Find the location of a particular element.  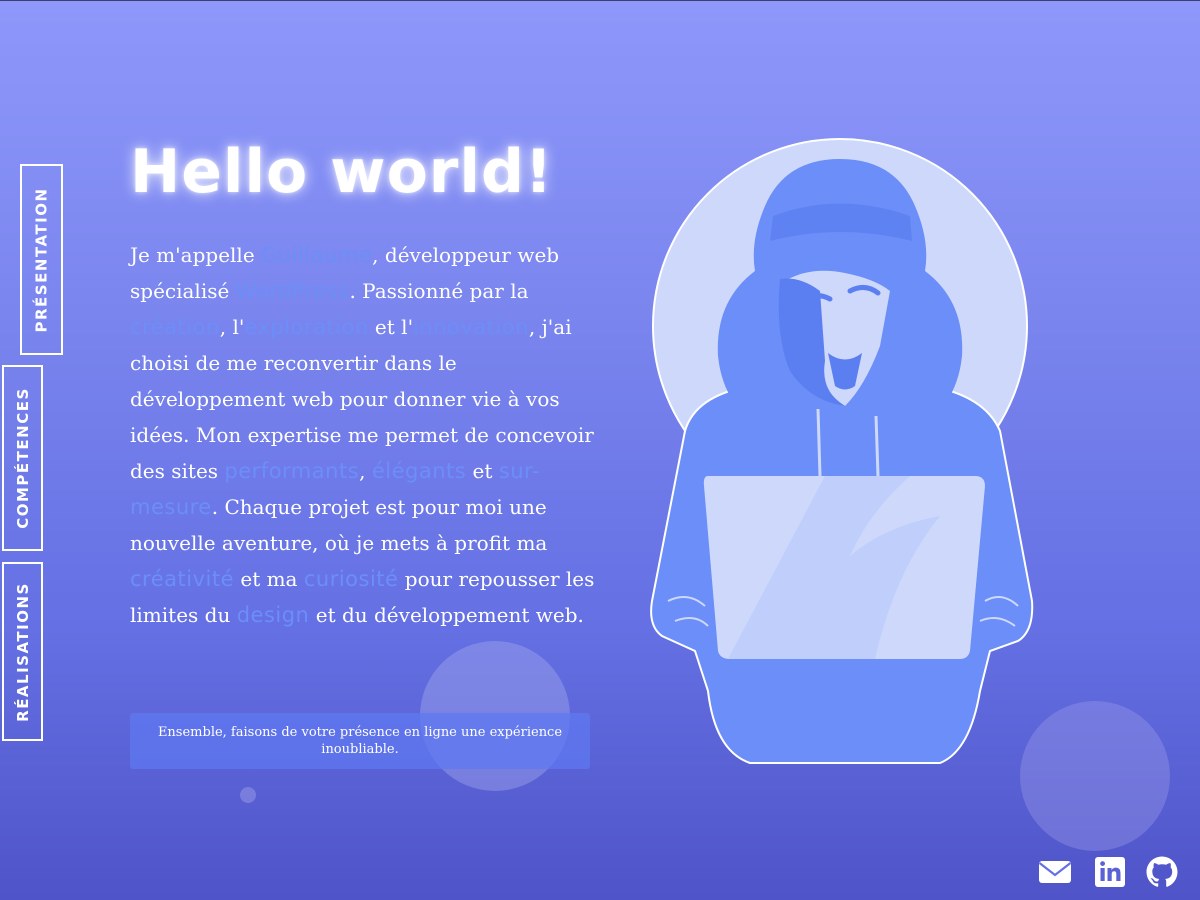

highlighted-keyword: curiosité is located at coordinates (351, 579).